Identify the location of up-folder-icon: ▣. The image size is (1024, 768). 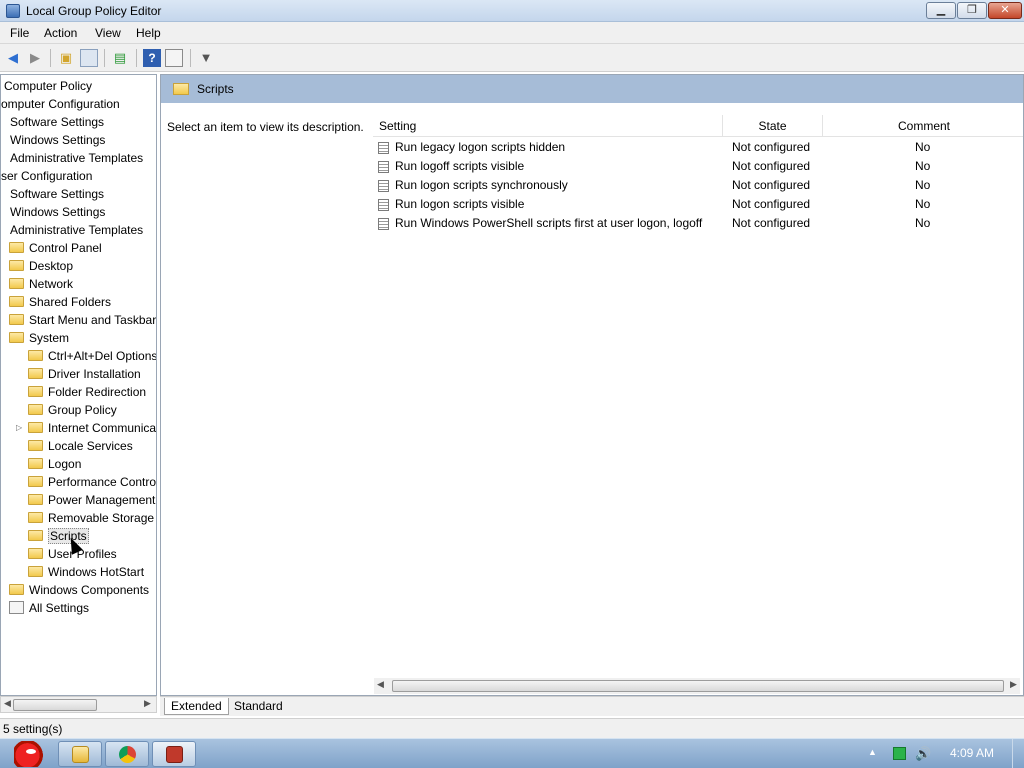
(66, 58).